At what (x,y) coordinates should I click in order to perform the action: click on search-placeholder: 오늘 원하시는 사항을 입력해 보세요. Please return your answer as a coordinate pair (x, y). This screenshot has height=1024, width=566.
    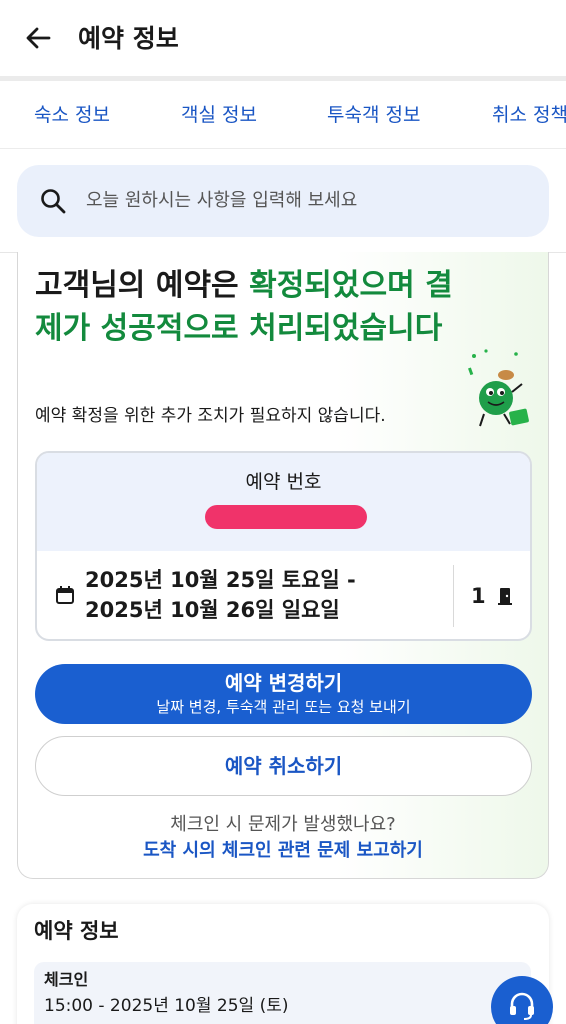
    Looking at the image, I should click on (222, 200).